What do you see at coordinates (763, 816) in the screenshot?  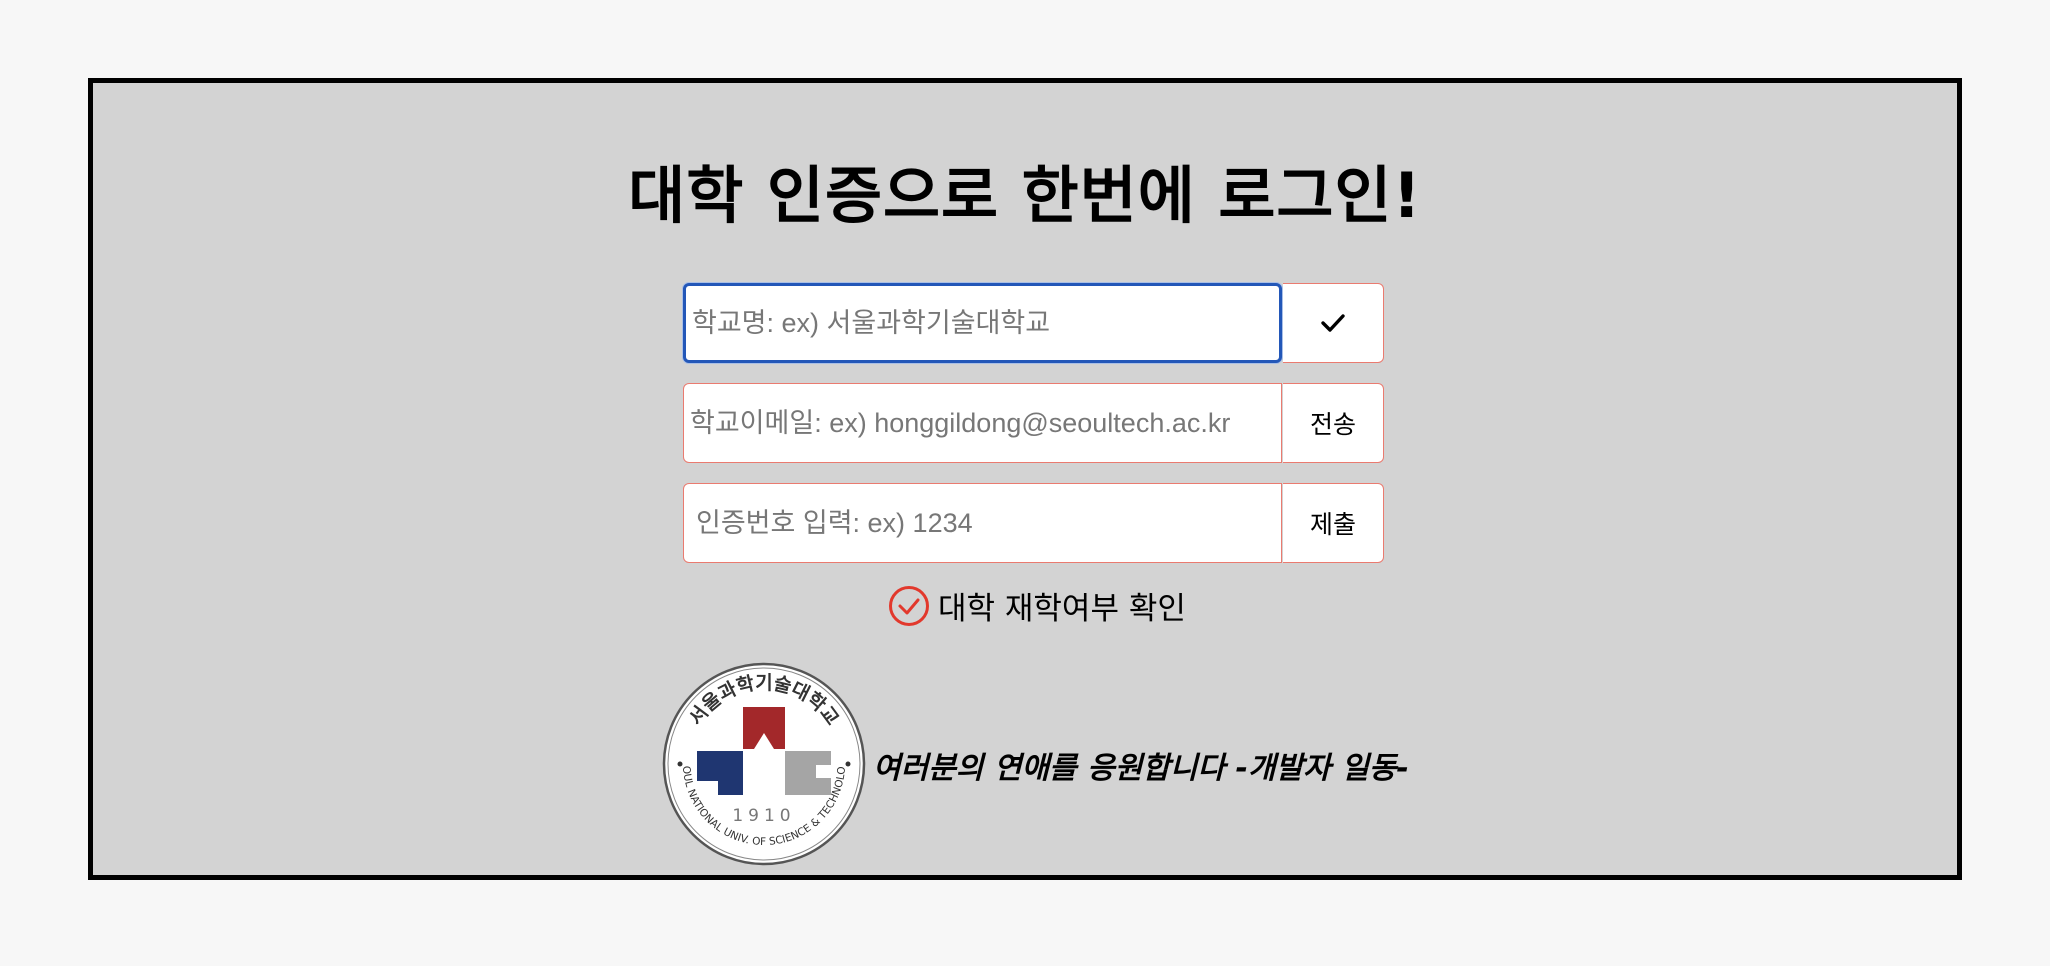 I see `seal-year: 1910` at bounding box center [763, 816].